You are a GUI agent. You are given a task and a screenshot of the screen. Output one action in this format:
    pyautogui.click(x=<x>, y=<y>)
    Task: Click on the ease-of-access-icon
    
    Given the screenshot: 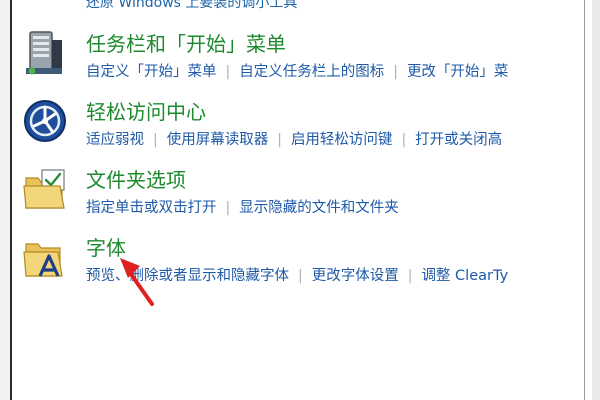 What is the action you would take?
    pyautogui.click(x=45, y=121)
    